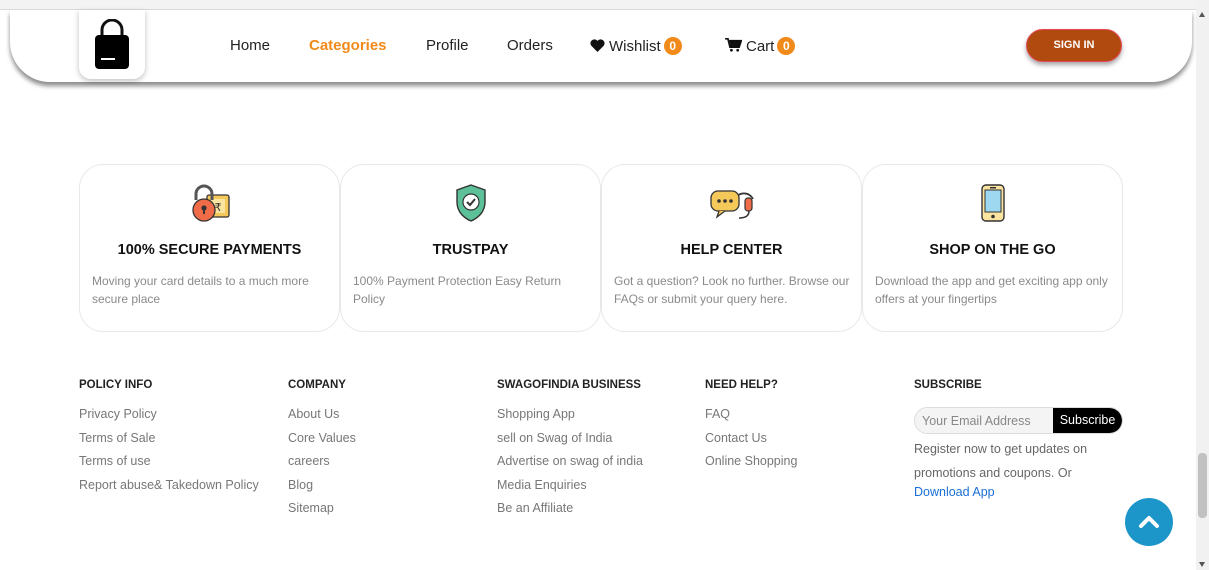 Image resolution: width=1209 pixels, height=570 pixels. What do you see at coordinates (597, 45) in the screenshot?
I see `heart-icon` at bounding box center [597, 45].